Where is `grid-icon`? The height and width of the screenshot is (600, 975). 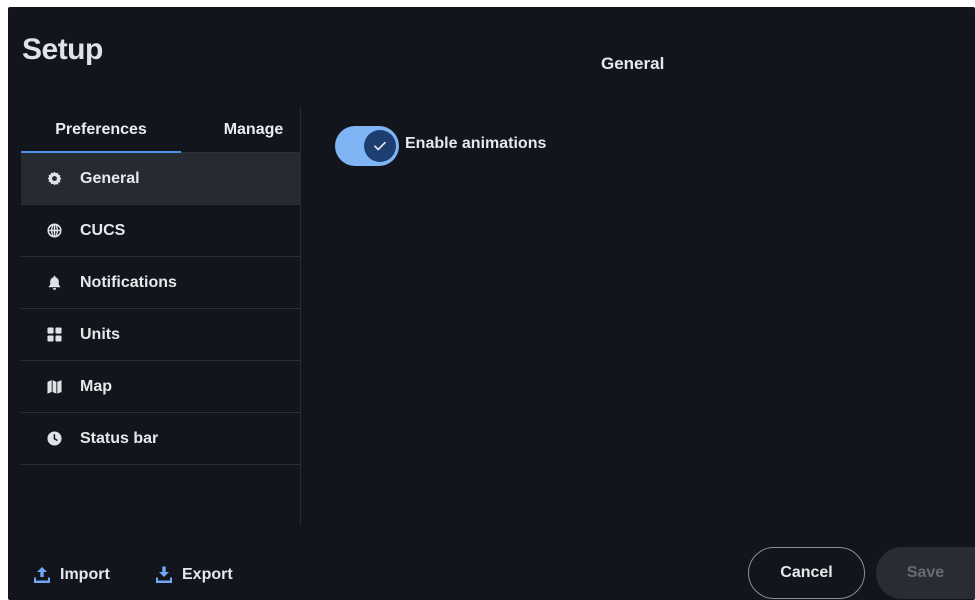
grid-icon is located at coordinates (54, 334).